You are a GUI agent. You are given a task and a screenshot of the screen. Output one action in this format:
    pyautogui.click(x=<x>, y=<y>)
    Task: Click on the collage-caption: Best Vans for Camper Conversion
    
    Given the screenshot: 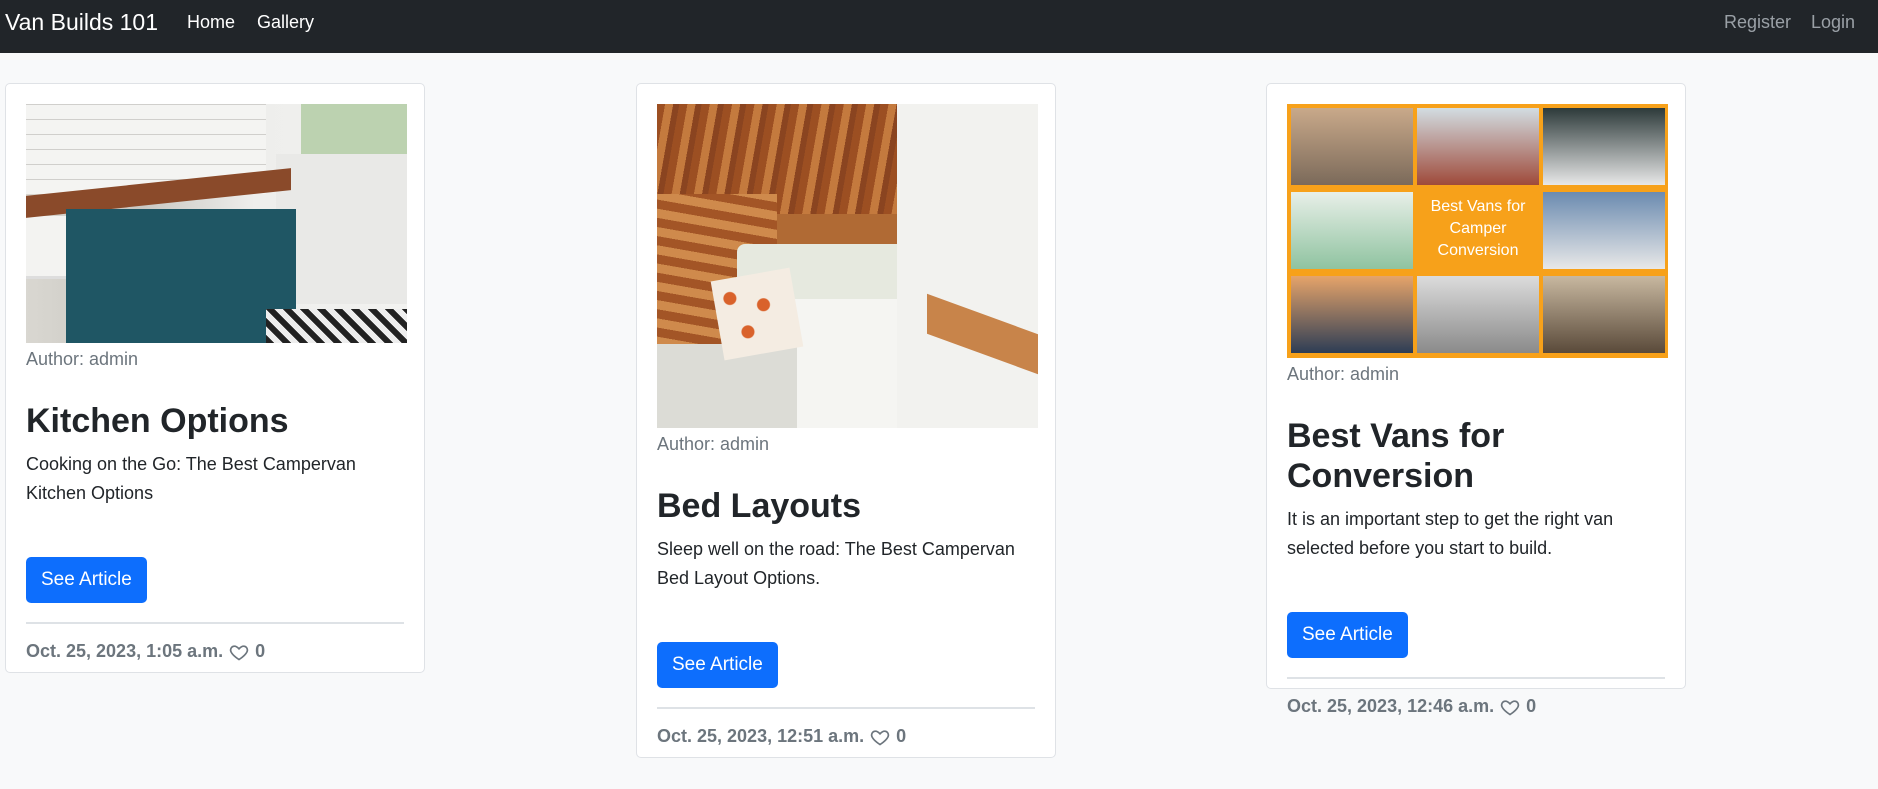 What is the action you would take?
    pyautogui.click(x=1478, y=230)
    